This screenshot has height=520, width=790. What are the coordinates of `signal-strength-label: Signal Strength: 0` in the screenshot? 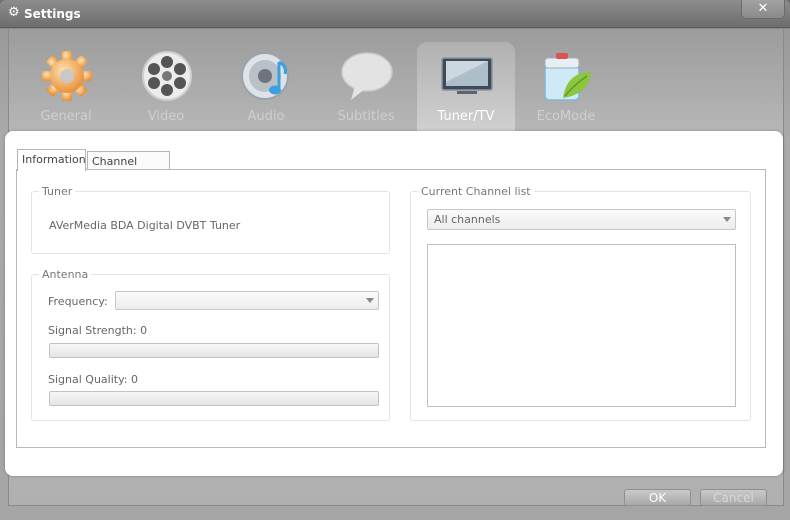 It's located at (98, 330).